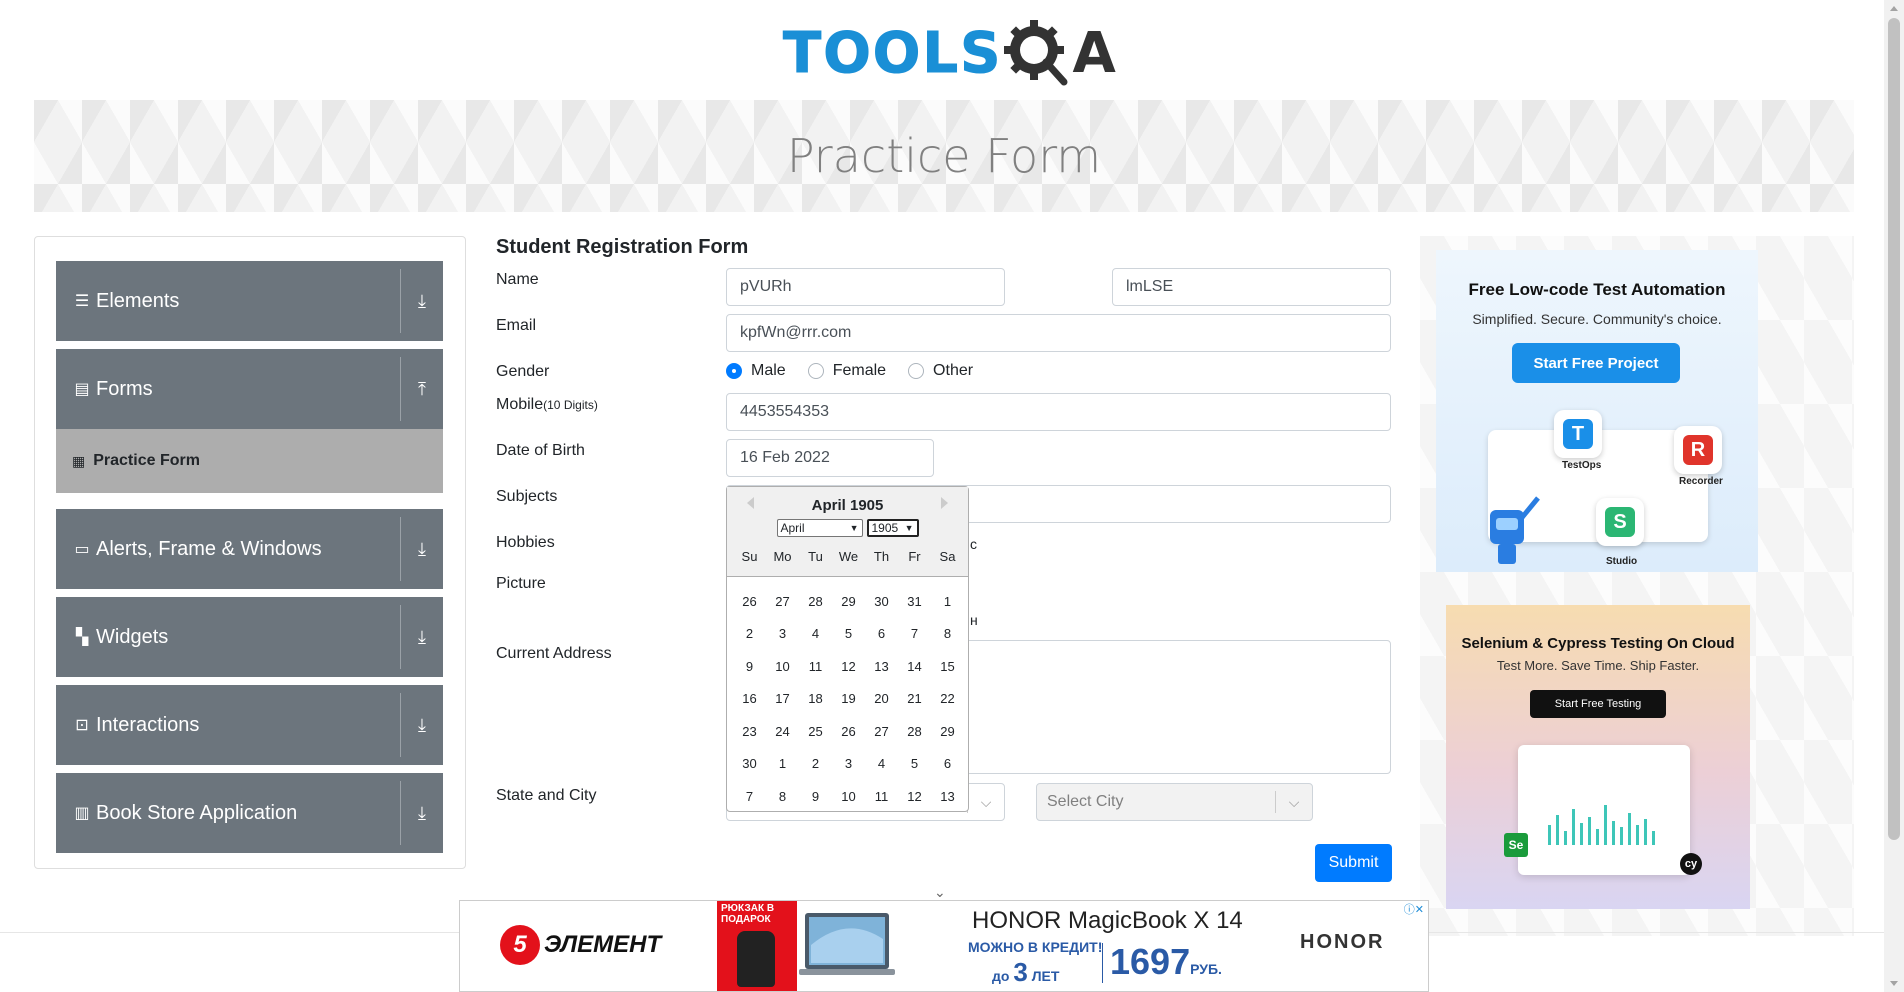  Describe the element at coordinates (815, 698) in the screenshot. I see `calendar-day: 18` at that location.